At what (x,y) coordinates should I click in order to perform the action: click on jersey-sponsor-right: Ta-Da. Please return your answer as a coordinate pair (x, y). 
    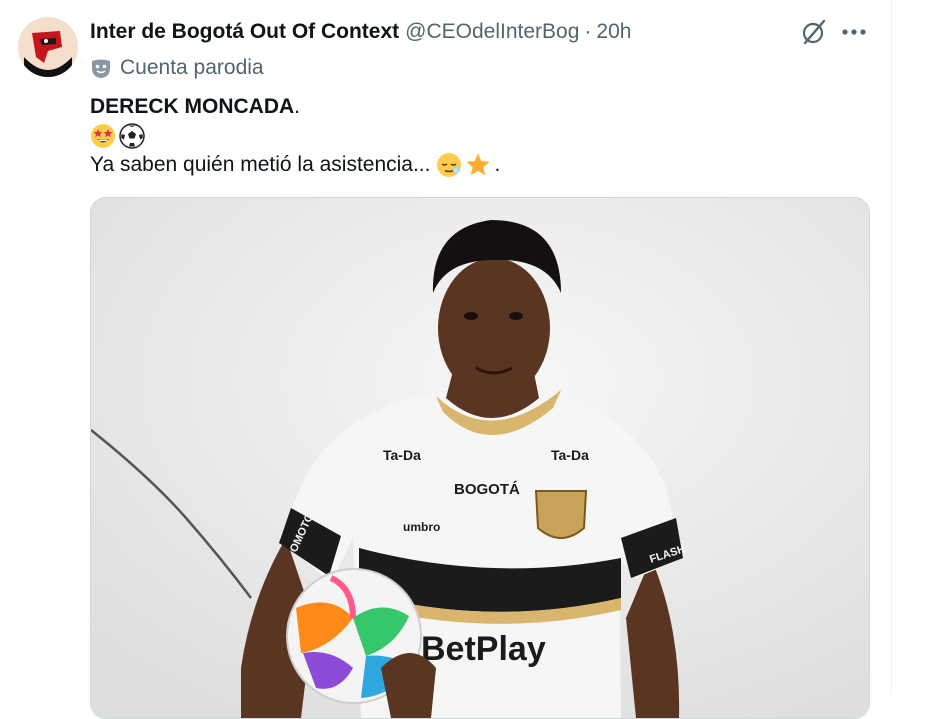
    Looking at the image, I should click on (570, 455).